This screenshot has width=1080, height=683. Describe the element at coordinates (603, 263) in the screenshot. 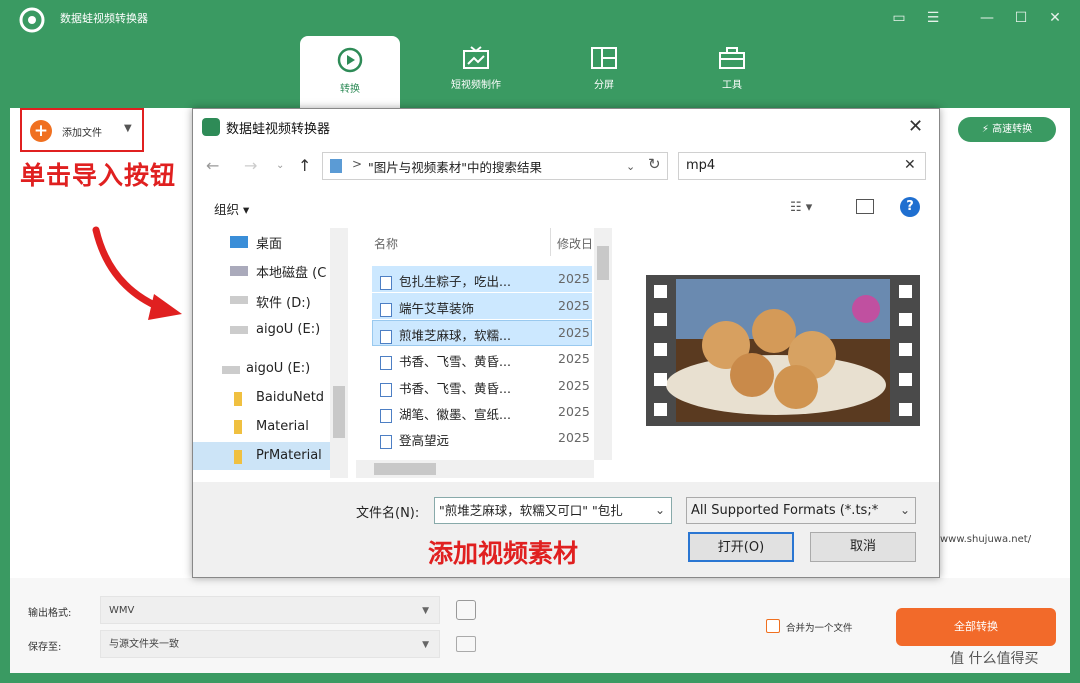

I see `file-list-vscroll-thumb` at that location.